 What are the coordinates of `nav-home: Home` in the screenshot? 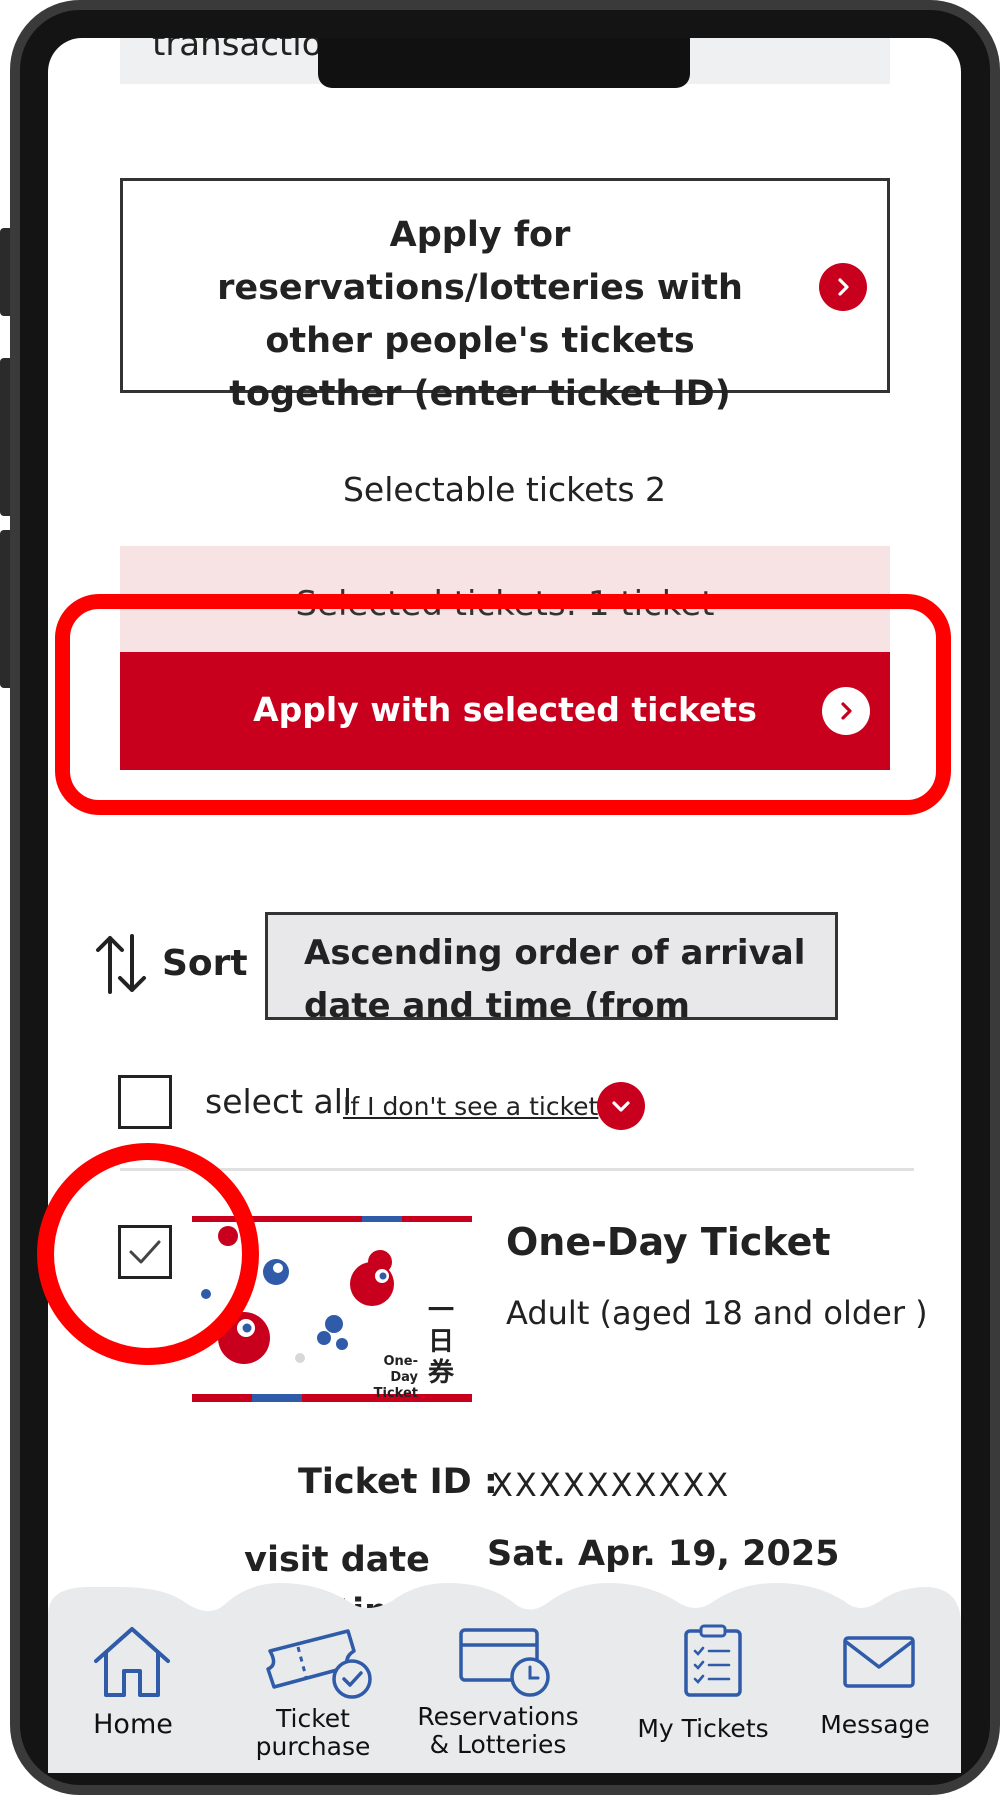 It's located at (133, 1674).